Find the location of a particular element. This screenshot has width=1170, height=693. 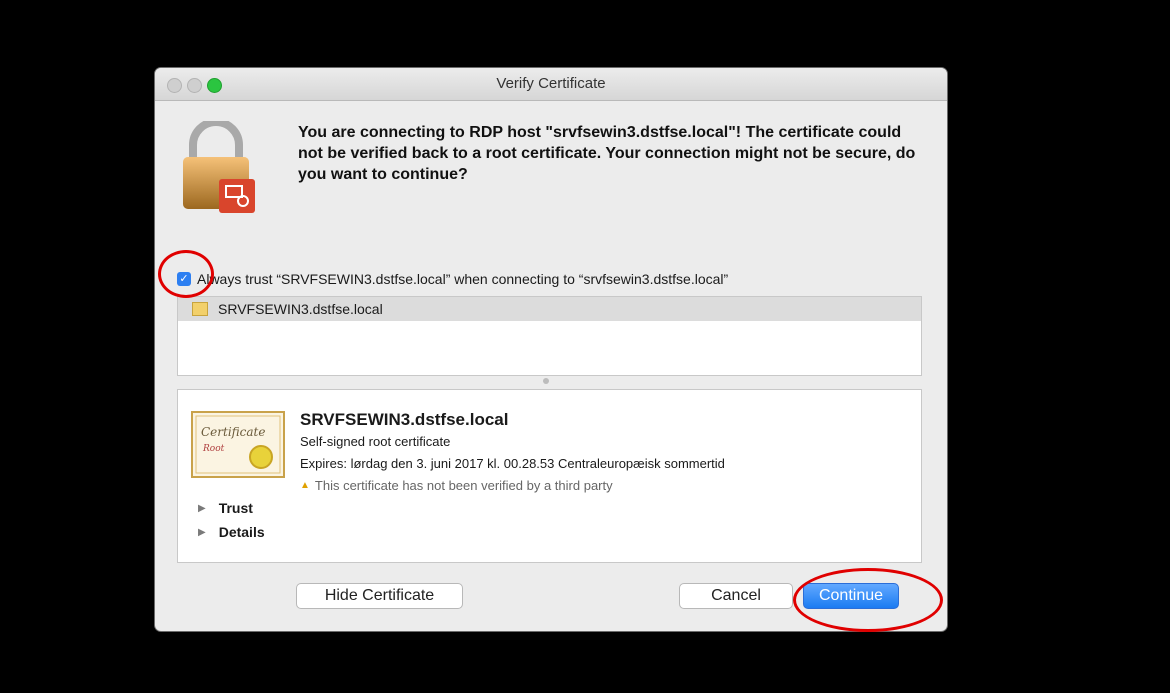

trust-section-label: Trust is located at coordinates (235, 508).